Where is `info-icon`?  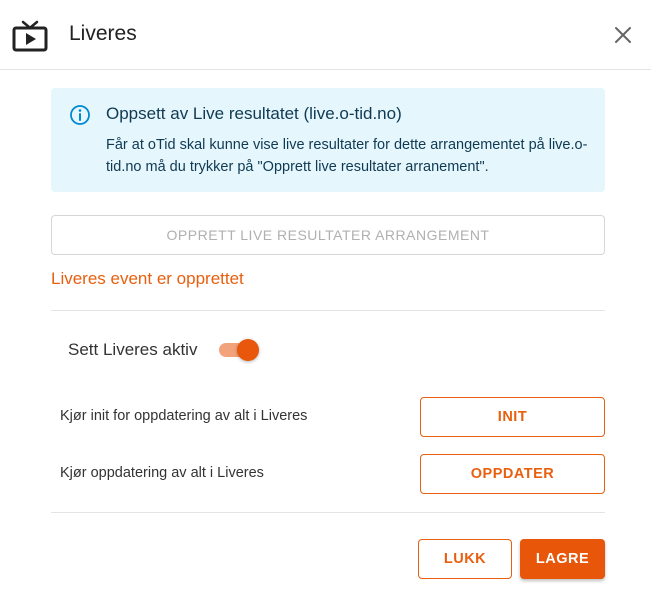
info-icon is located at coordinates (80, 115).